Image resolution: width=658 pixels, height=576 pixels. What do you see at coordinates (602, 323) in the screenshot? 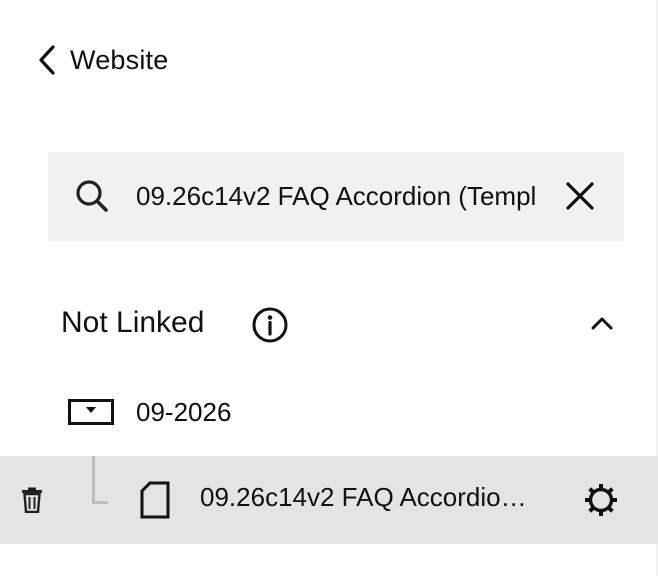
I see `chevron-up-icon` at bounding box center [602, 323].